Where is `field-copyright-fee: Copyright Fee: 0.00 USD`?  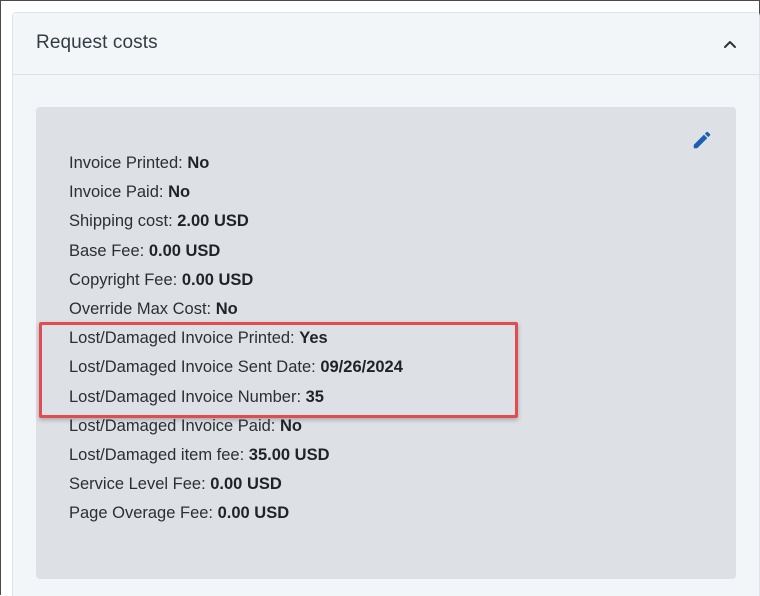 field-copyright-fee: Copyright Fee: 0.00 USD is located at coordinates (236, 280).